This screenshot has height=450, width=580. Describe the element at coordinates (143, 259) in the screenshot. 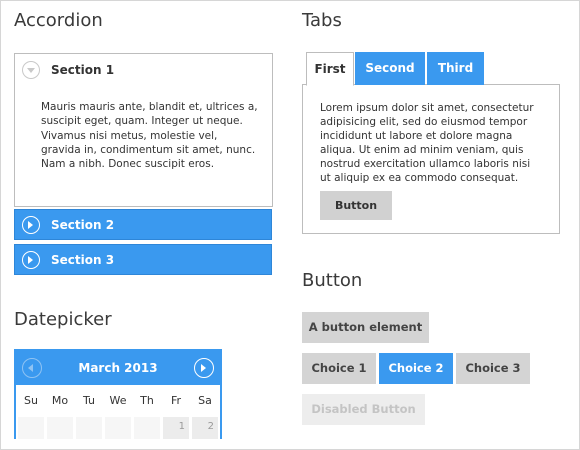

I see `accordion-section-3-header: Section 3` at that location.